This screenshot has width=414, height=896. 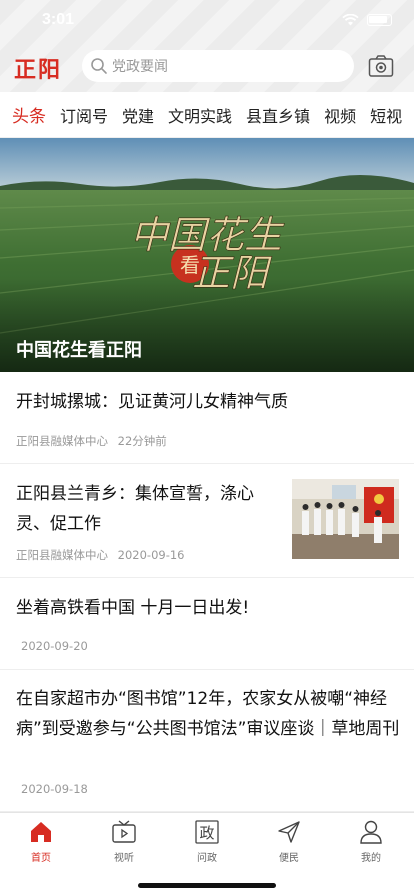 I want to click on tab-subscriptions: 订阅号, so click(x=84, y=115).